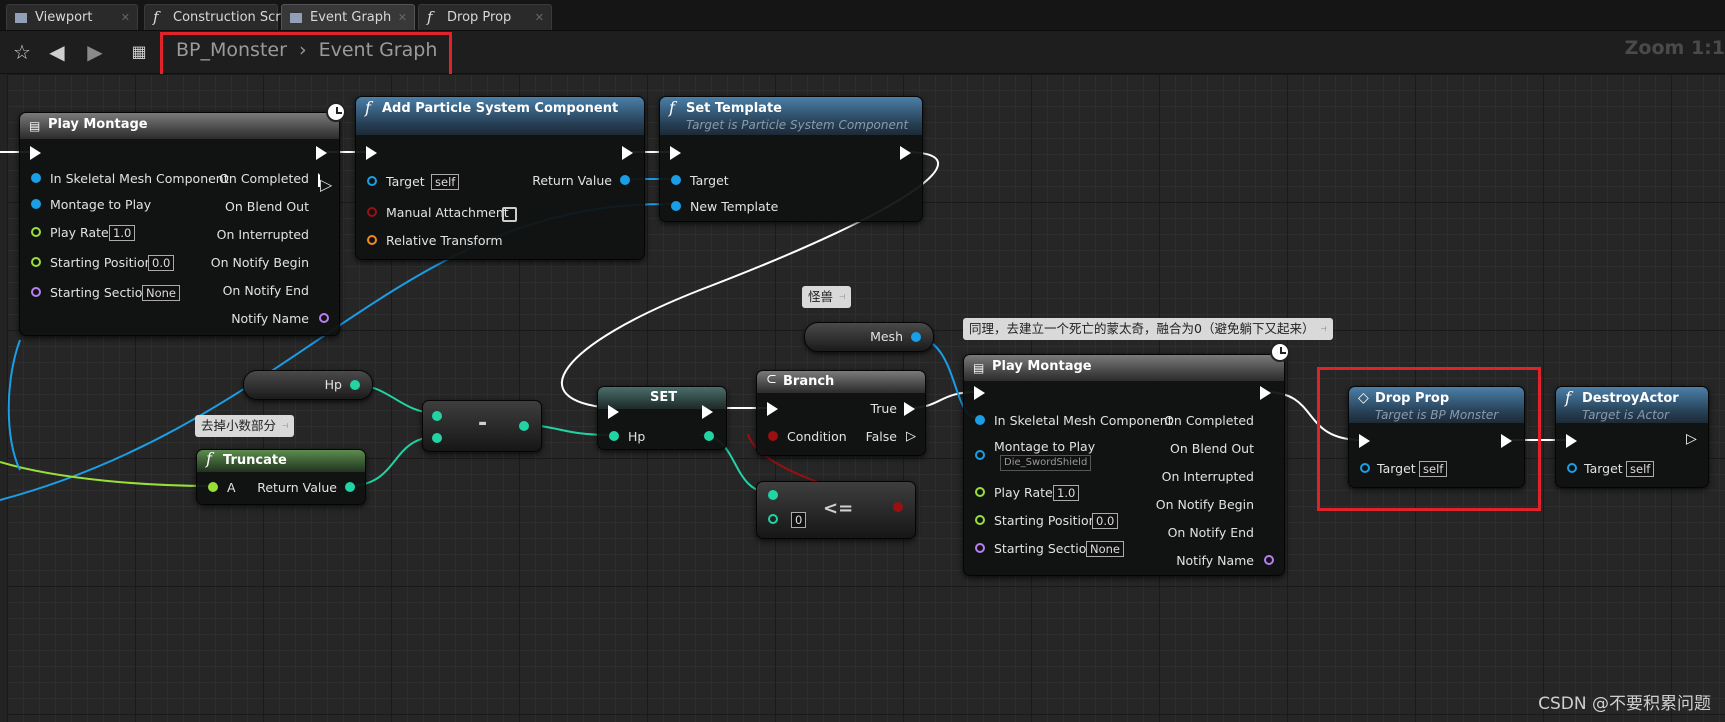 This screenshot has height=722, width=1725. Describe the element at coordinates (372, 240) in the screenshot. I see `transform-pin` at that location.